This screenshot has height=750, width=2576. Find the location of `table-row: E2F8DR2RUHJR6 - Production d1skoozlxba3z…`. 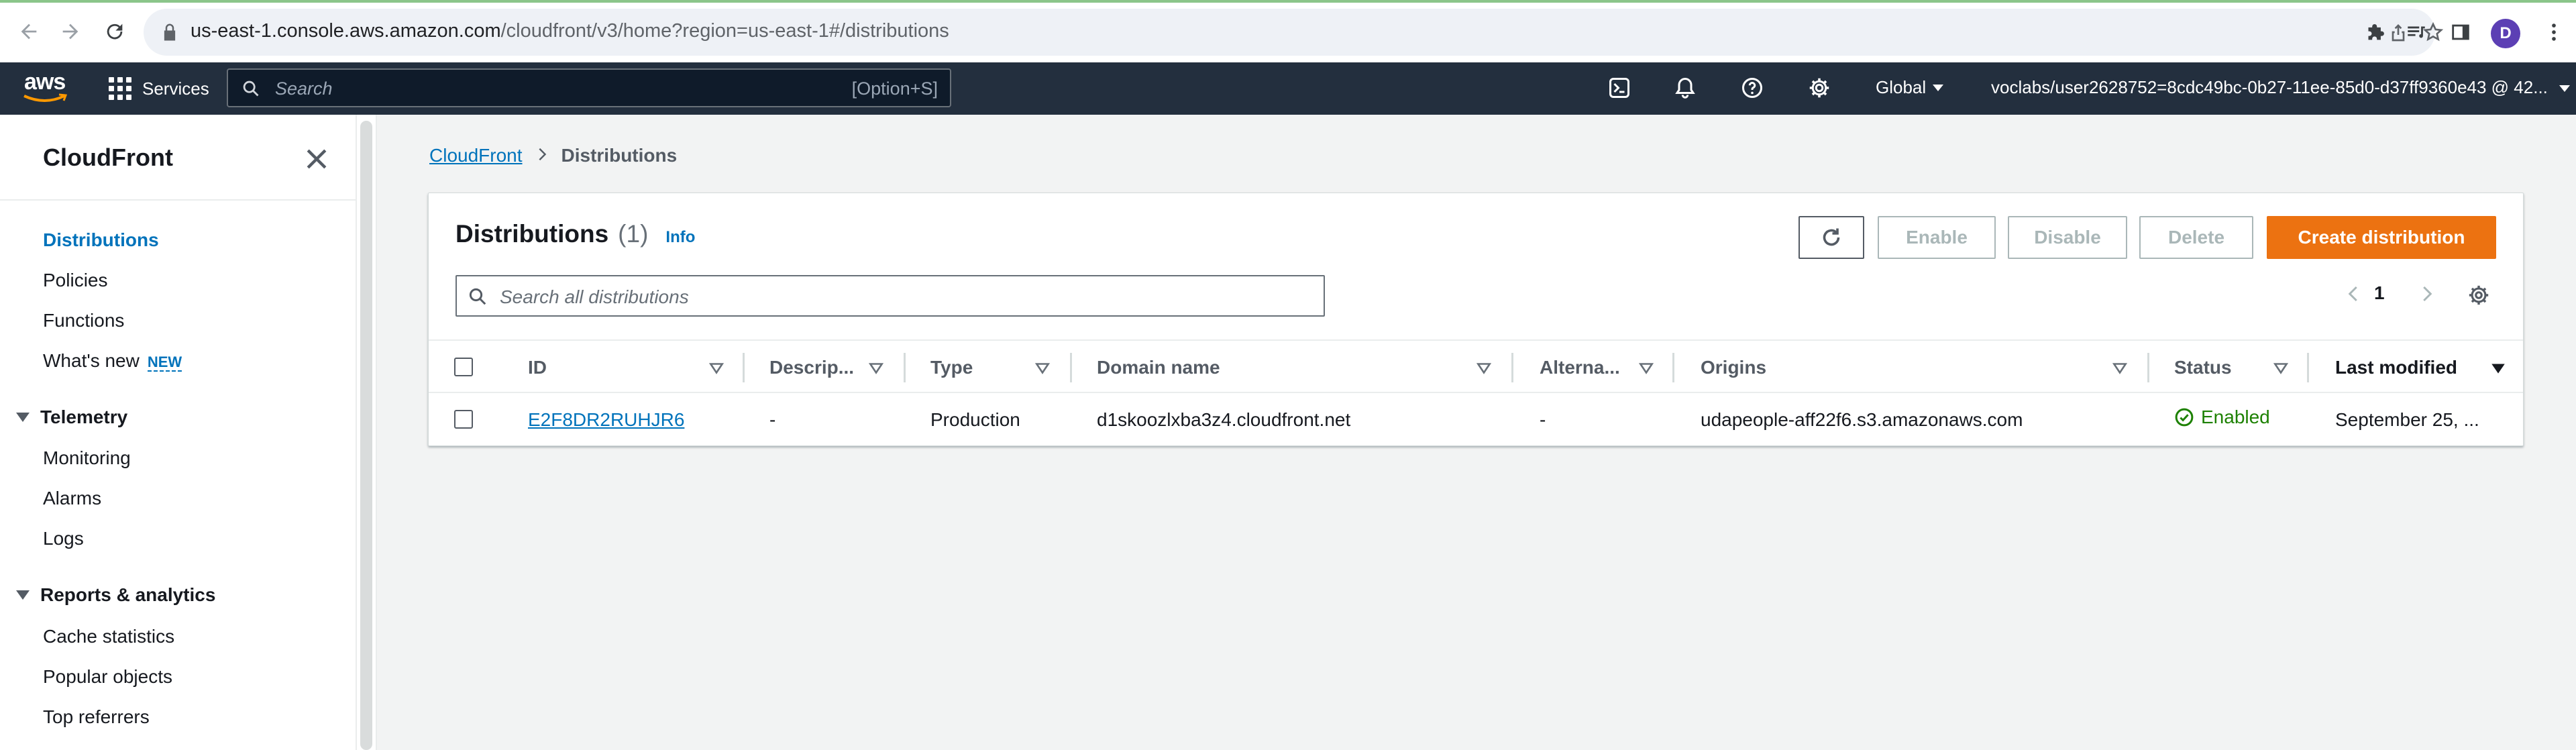

table-row: E2F8DR2RUHJR6 - Production d1skoozlxba3z… is located at coordinates (1476, 419).